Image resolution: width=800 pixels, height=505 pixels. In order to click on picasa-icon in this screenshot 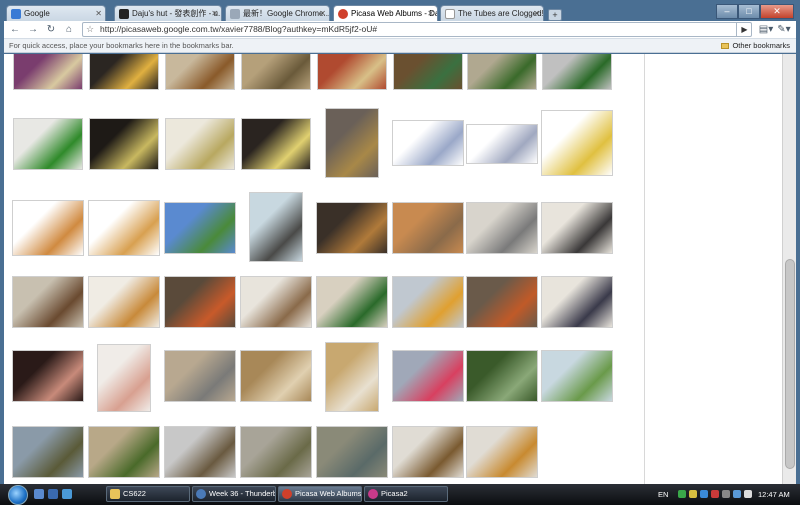, I will do `click(373, 494)`.